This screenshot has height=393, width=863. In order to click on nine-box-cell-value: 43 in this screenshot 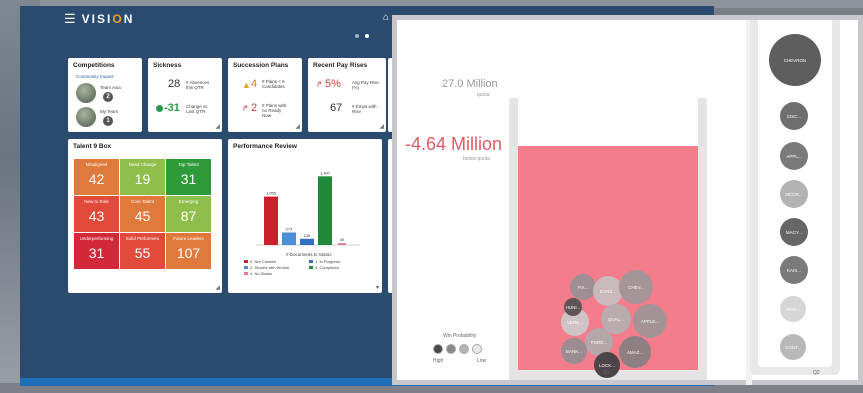, I will do `click(96, 216)`.